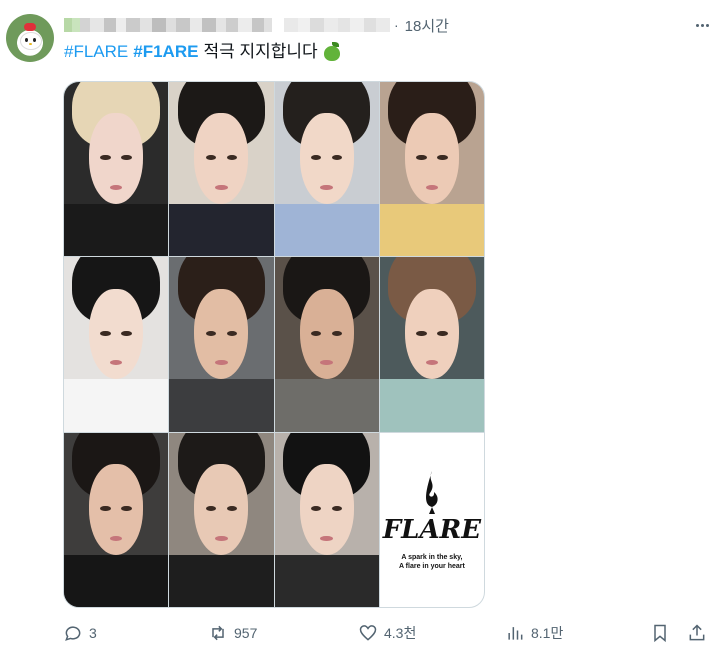  Describe the element at coordinates (165, 52) in the screenshot. I see `hashtag-link: #F1ARE` at that location.